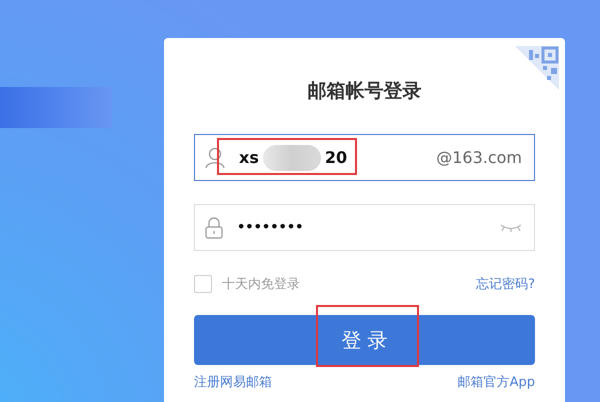  What do you see at coordinates (293, 157) in the screenshot?
I see `username-value: xs 20` at bounding box center [293, 157].